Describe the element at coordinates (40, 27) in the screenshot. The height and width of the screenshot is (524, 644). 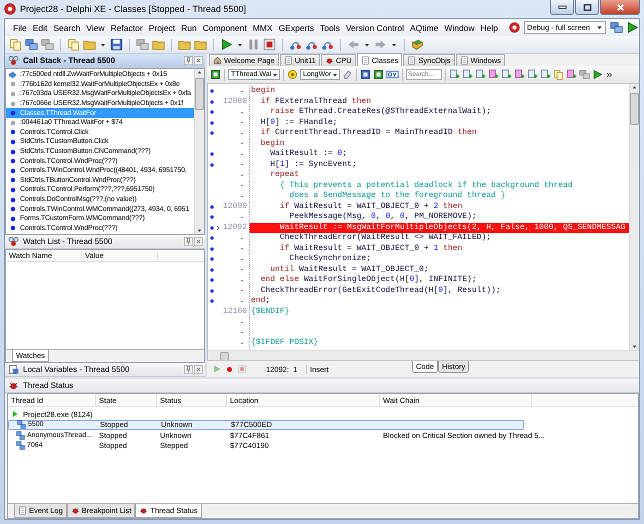
I see `menu-item: Edit` at that location.